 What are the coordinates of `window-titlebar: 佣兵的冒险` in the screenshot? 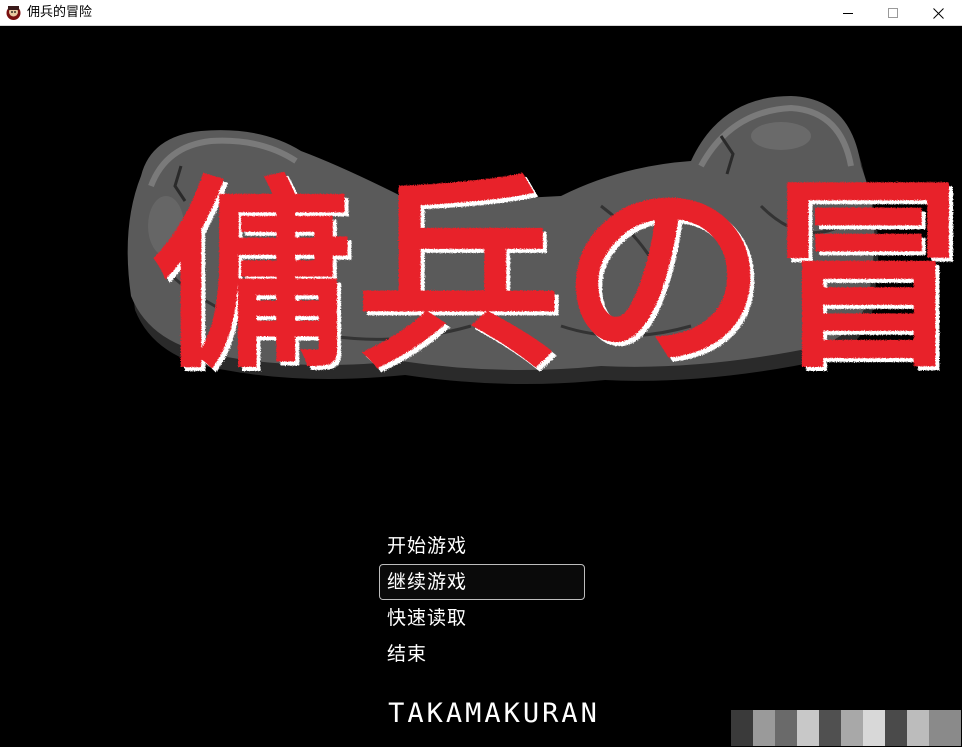 It's located at (481, 13).